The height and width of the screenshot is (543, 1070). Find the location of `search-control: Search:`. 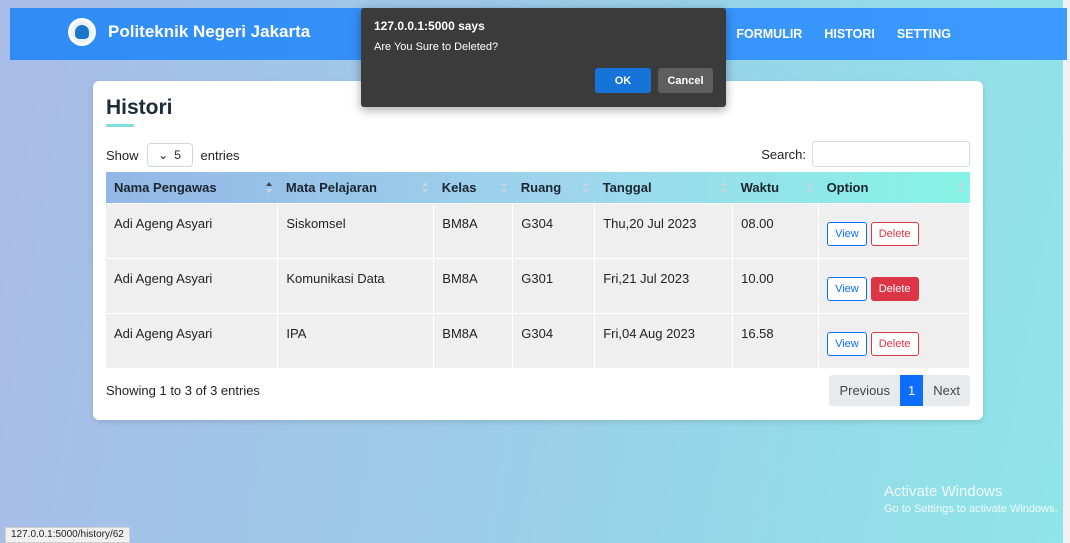

search-control: Search: is located at coordinates (865, 154).